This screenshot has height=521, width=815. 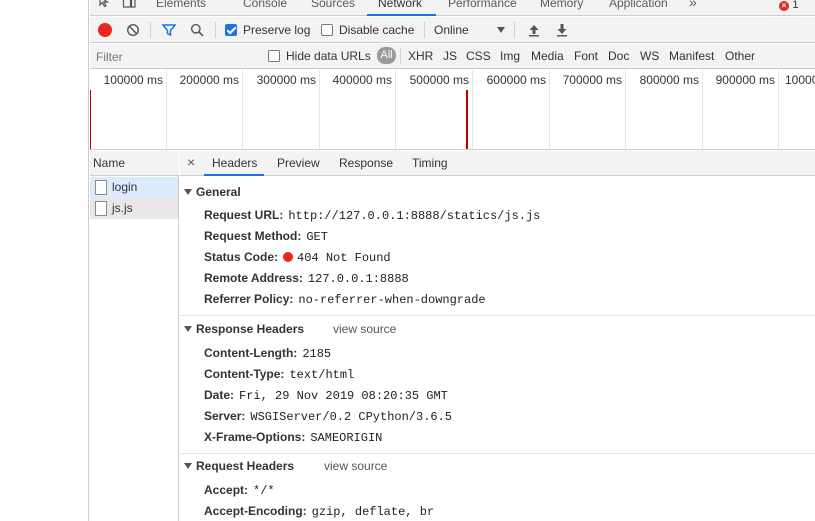 I want to click on request-url-value: http://127.0.0.1:8888/statics/js.js, so click(x=414, y=216).